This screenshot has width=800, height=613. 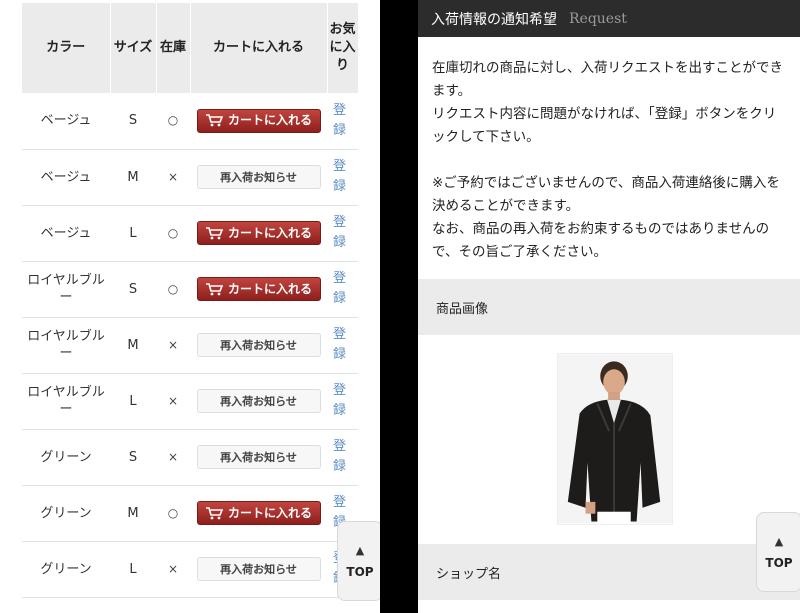 I want to click on table-row: ベージュ S ○ カートに入れる 登録, so click(x=190, y=121).